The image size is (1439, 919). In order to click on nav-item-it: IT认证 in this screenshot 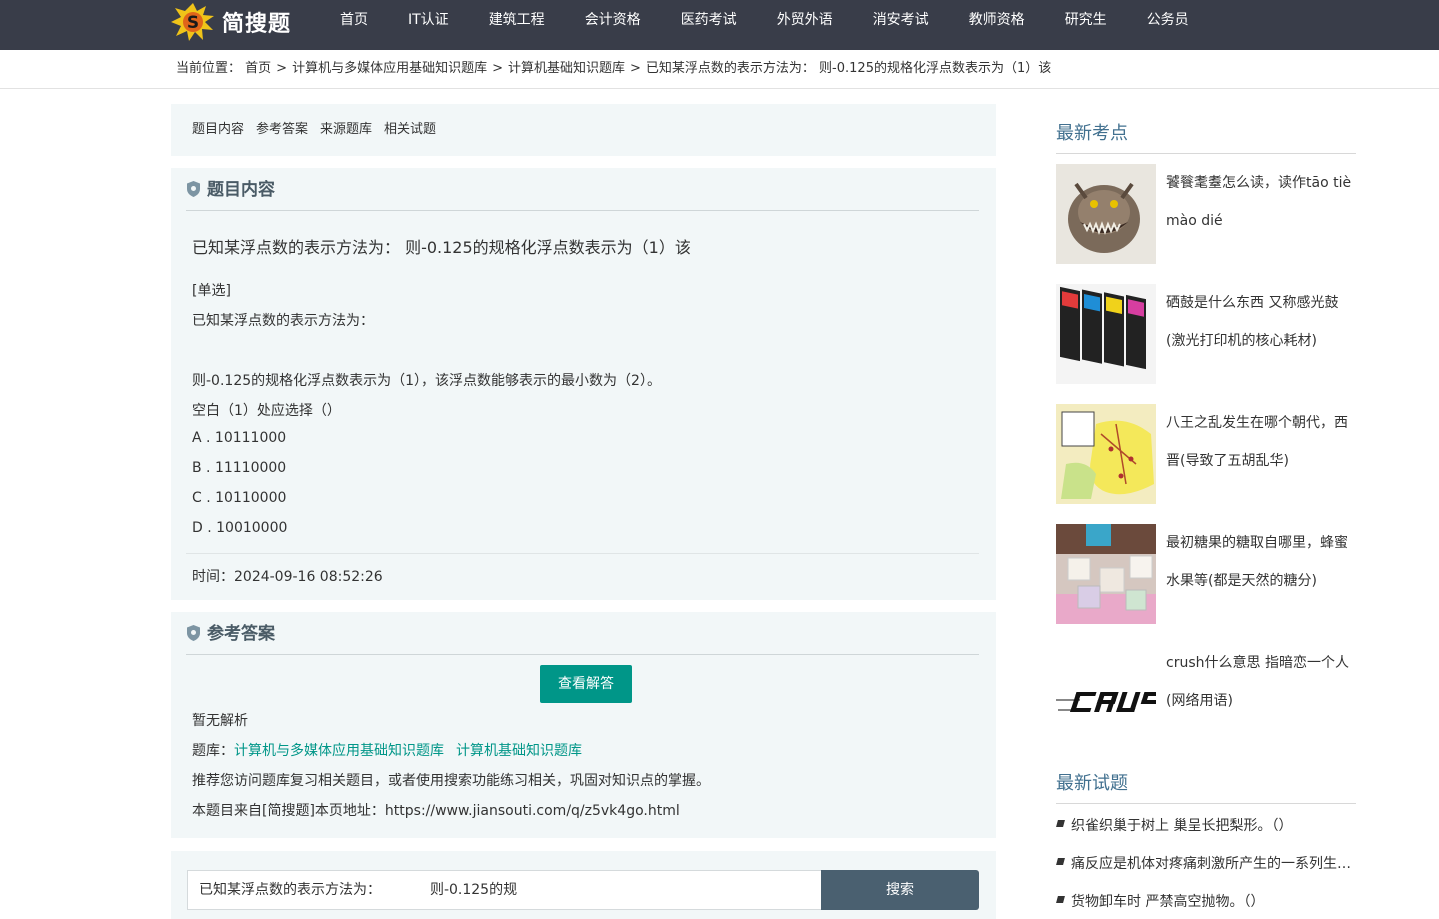, I will do `click(428, 20)`.